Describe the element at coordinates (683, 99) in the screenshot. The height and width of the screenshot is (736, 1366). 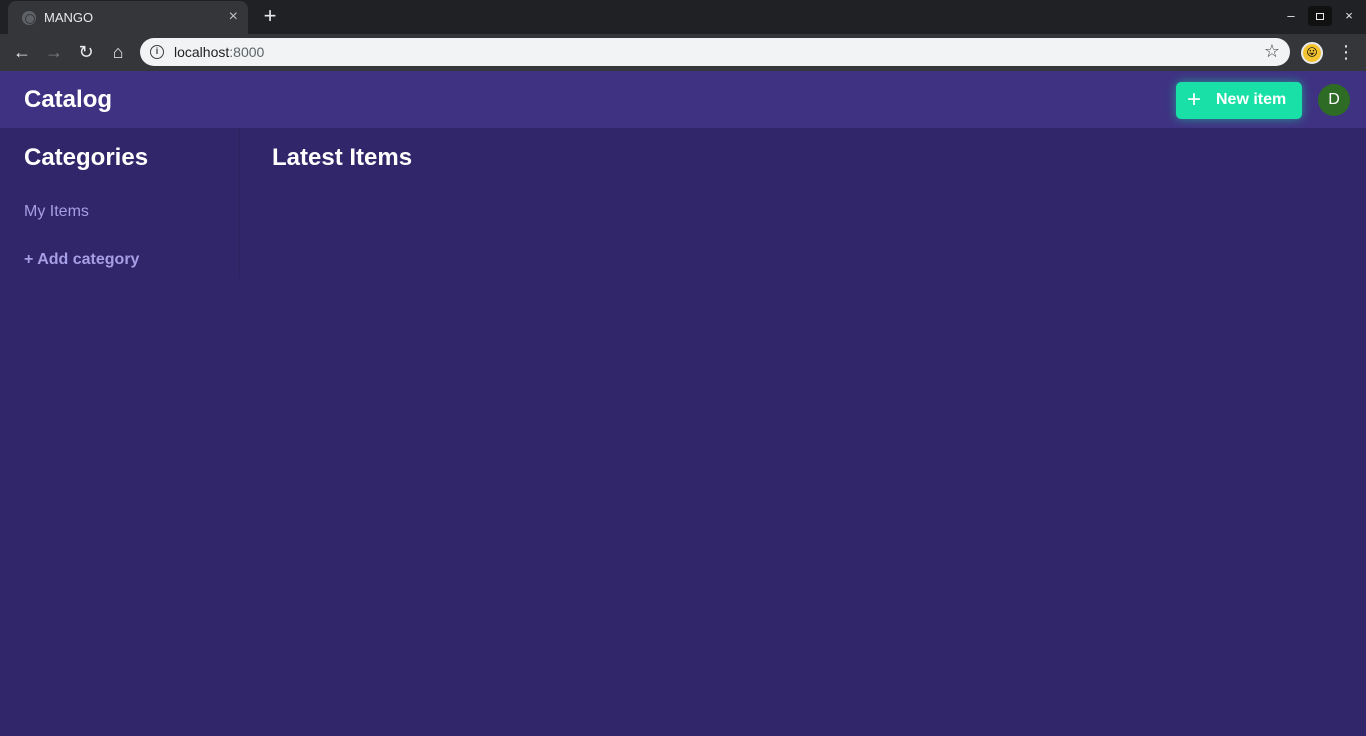
I see `app-header: Catalog + New item D` at that location.